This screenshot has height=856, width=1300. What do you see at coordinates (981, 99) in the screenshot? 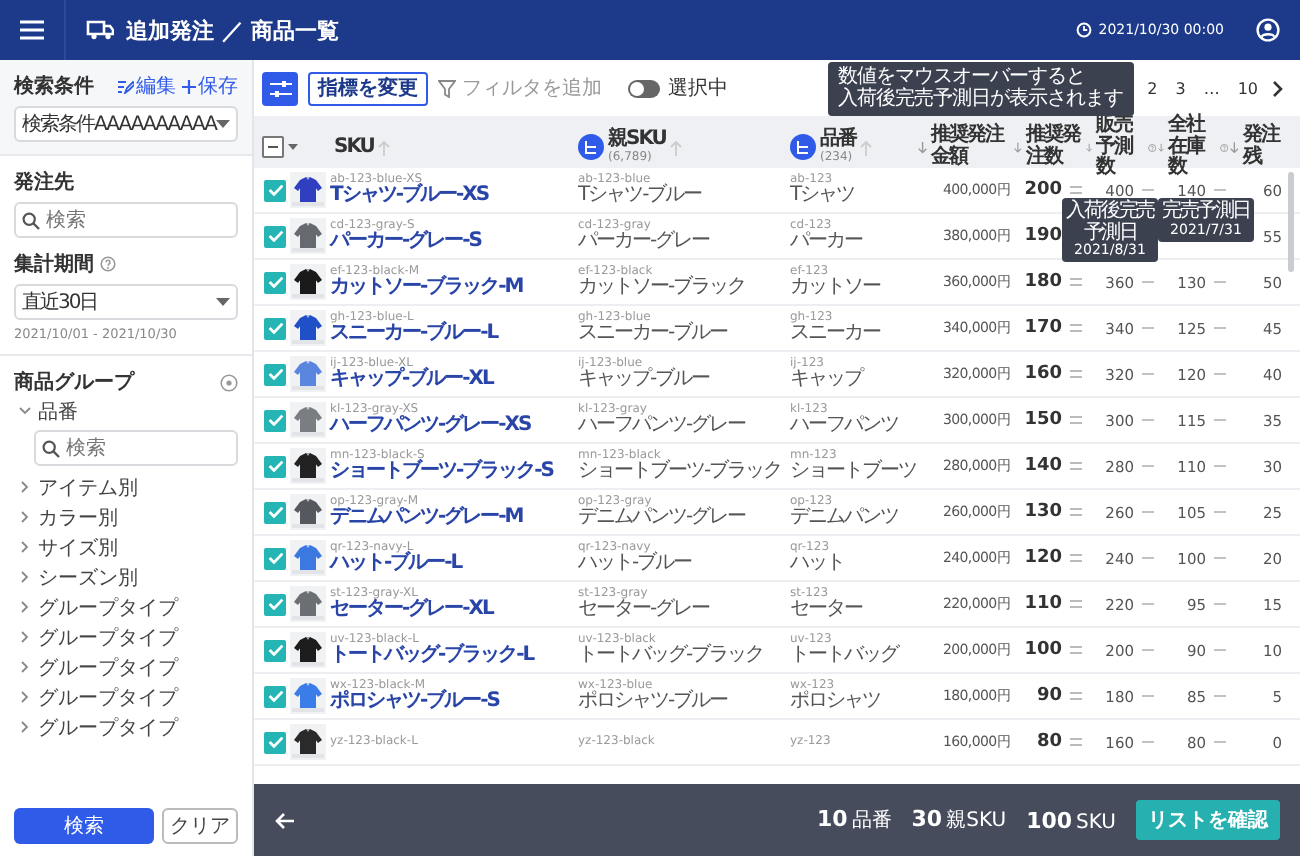
I see `tooltip-text: 入荷後完売予測日が表示されます` at bounding box center [981, 99].